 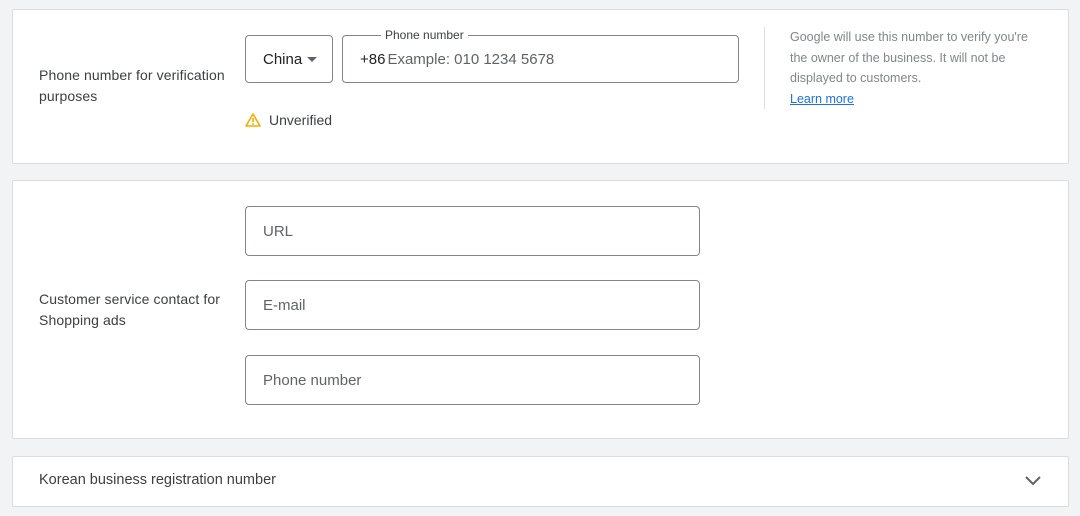 I want to click on email-field, so click(x=472, y=305).